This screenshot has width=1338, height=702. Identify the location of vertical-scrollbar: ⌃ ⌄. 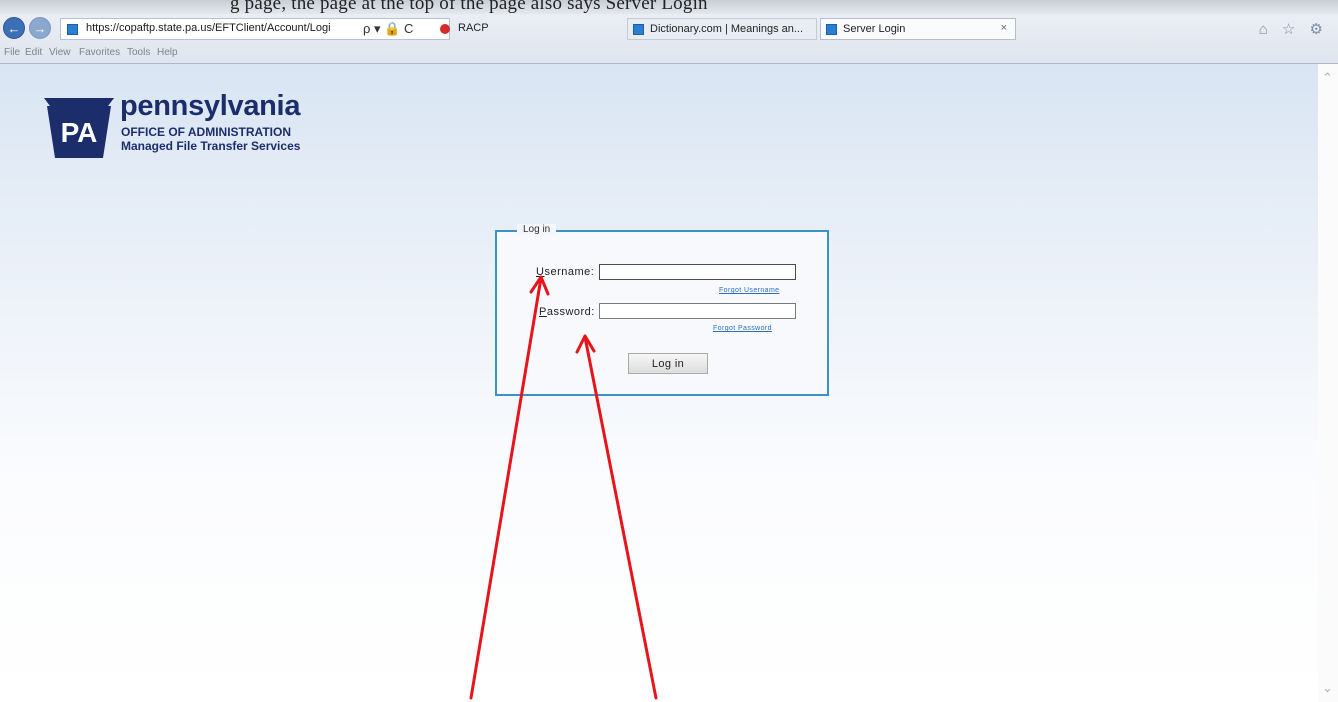
(1328, 383).